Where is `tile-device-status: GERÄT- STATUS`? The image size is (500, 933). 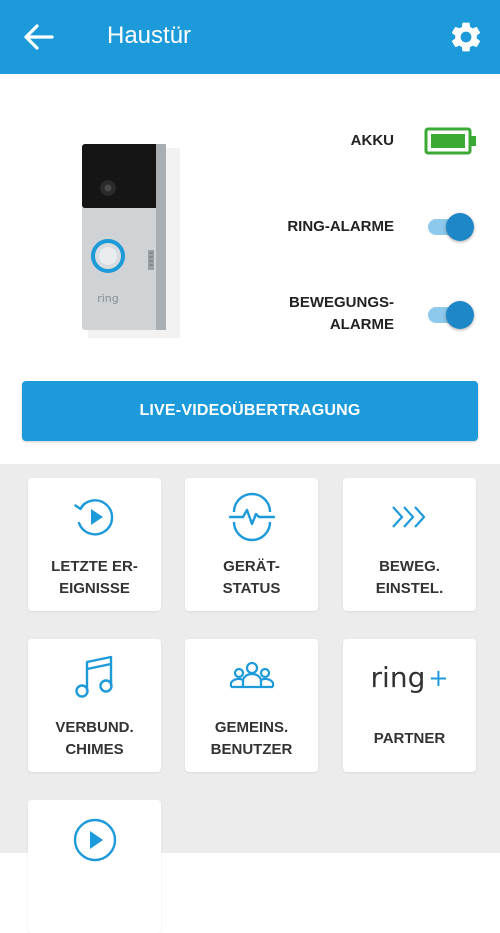 tile-device-status: GERÄT- STATUS is located at coordinates (251, 544).